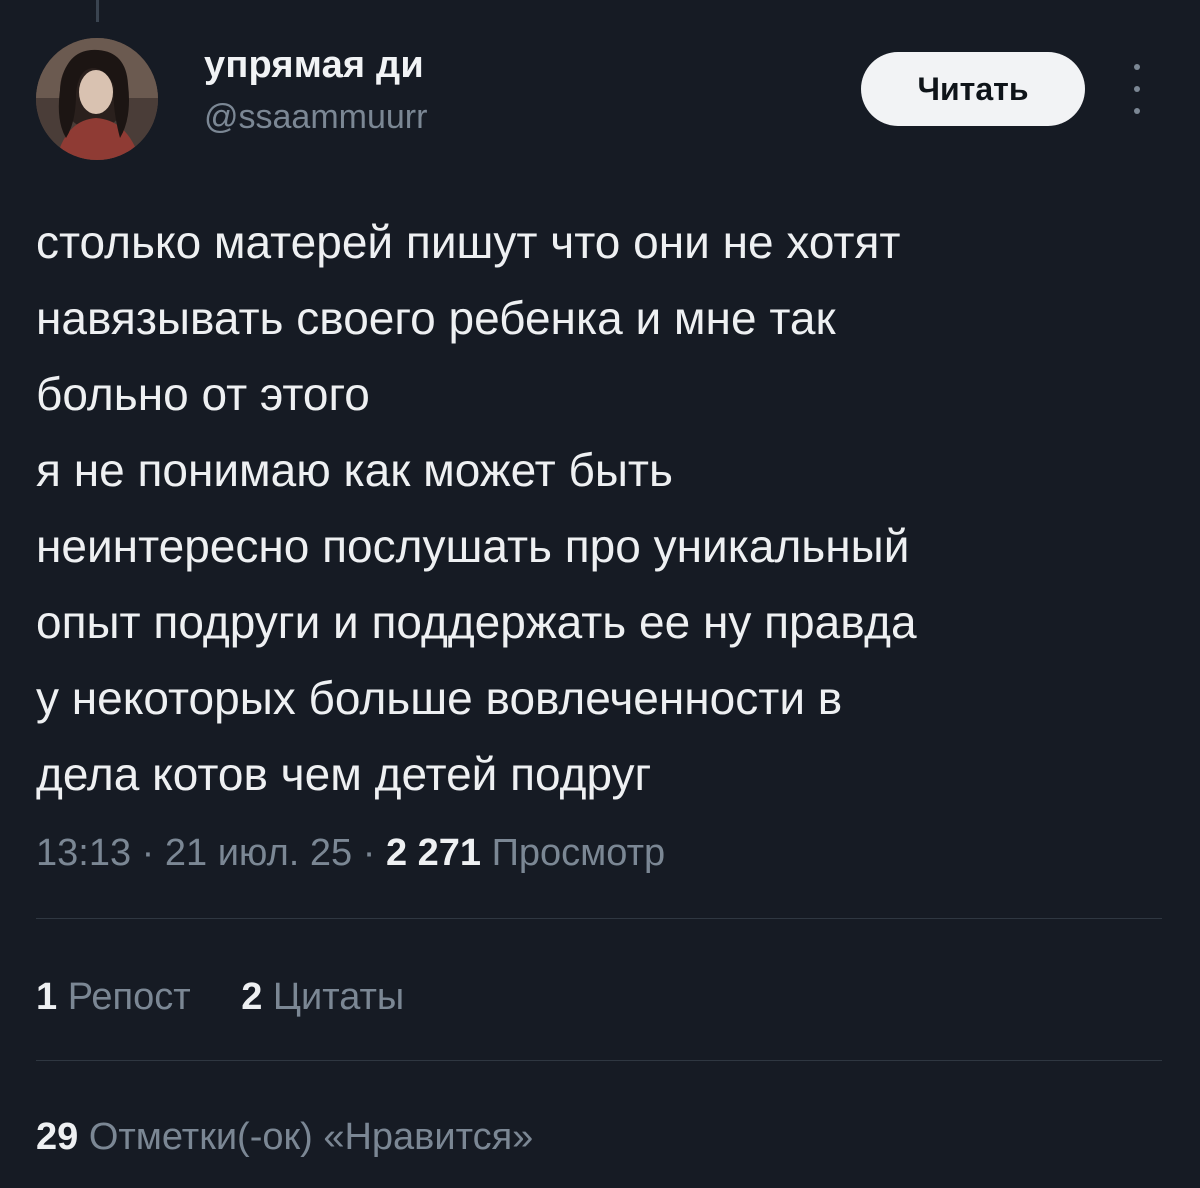 The image size is (1200, 1188). I want to click on likes-count: 29, so click(57, 1137).